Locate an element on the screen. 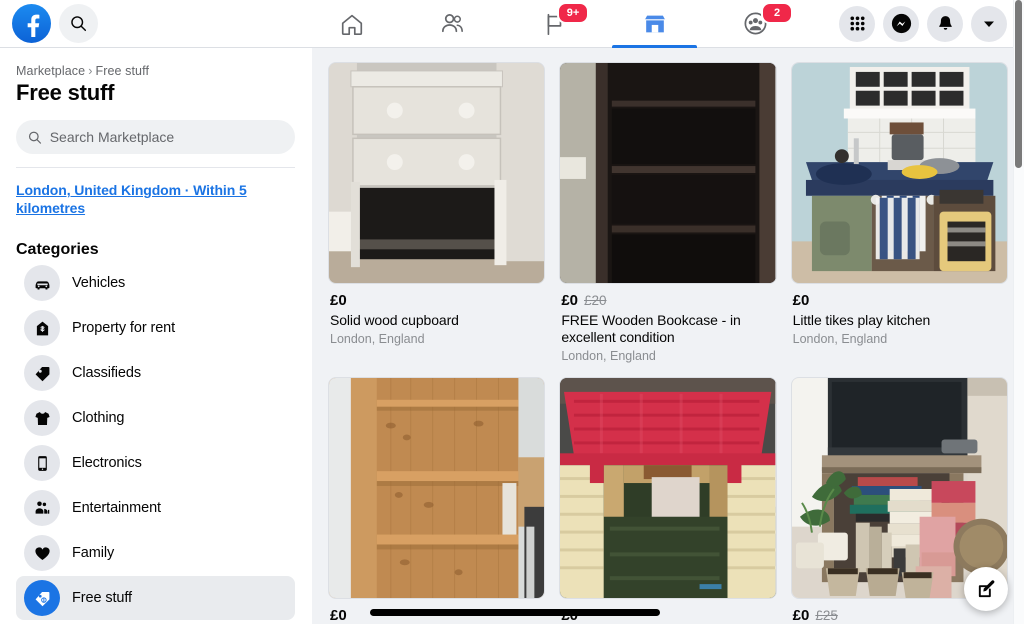 The width and height of the screenshot is (1024, 624). sidebar-item-vehicles: Vehicles is located at coordinates (155, 283).